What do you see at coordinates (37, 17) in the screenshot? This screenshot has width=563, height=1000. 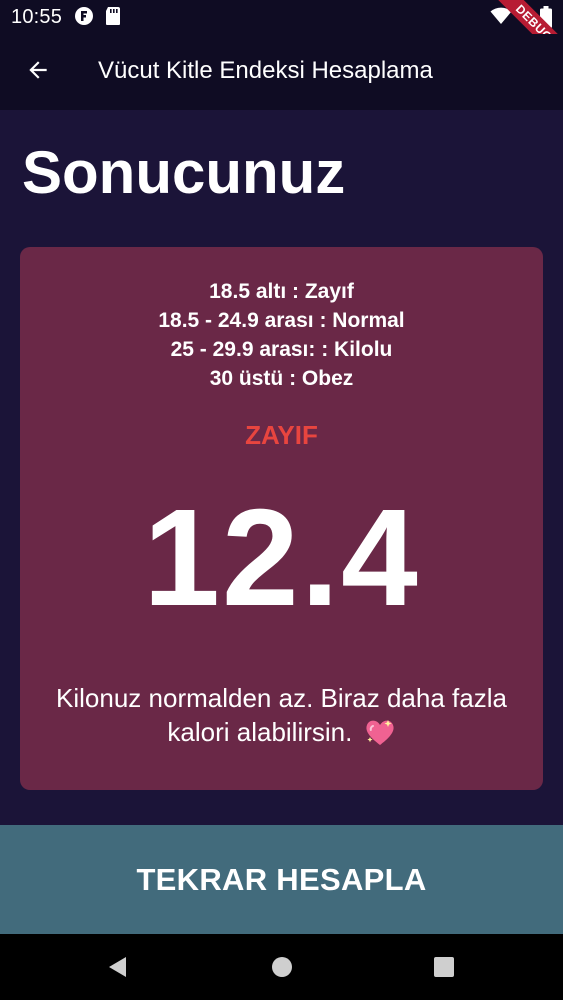 I see `status-time: 10:55` at bounding box center [37, 17].